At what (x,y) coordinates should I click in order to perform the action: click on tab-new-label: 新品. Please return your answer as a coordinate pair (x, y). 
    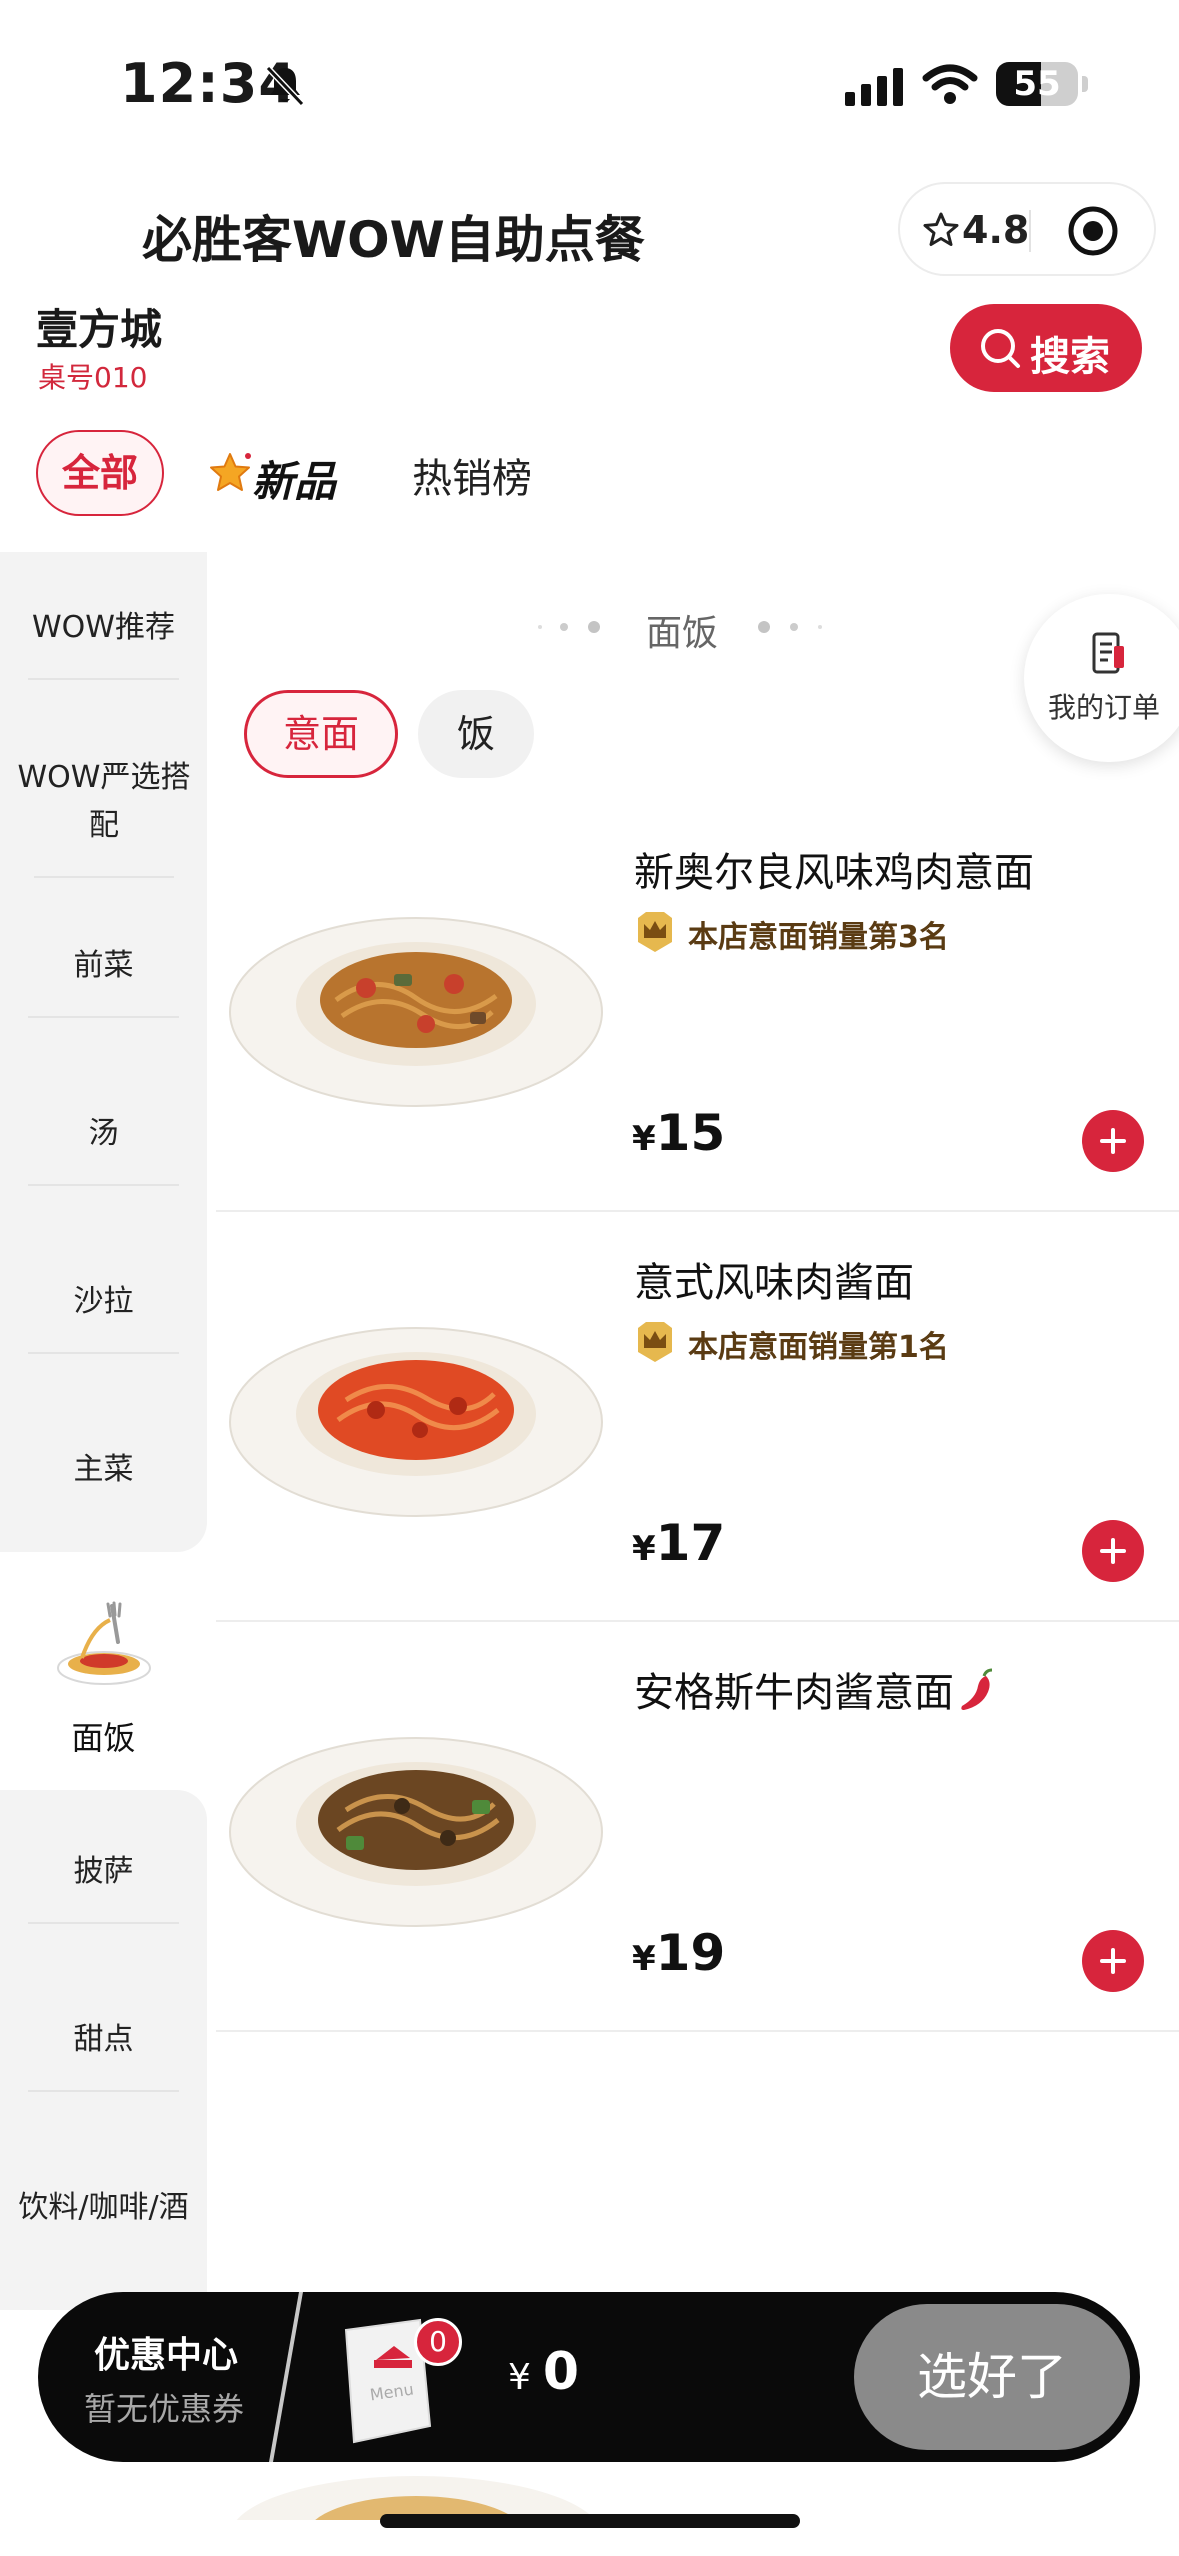
    Looking at the image, I should click on (294, 481).